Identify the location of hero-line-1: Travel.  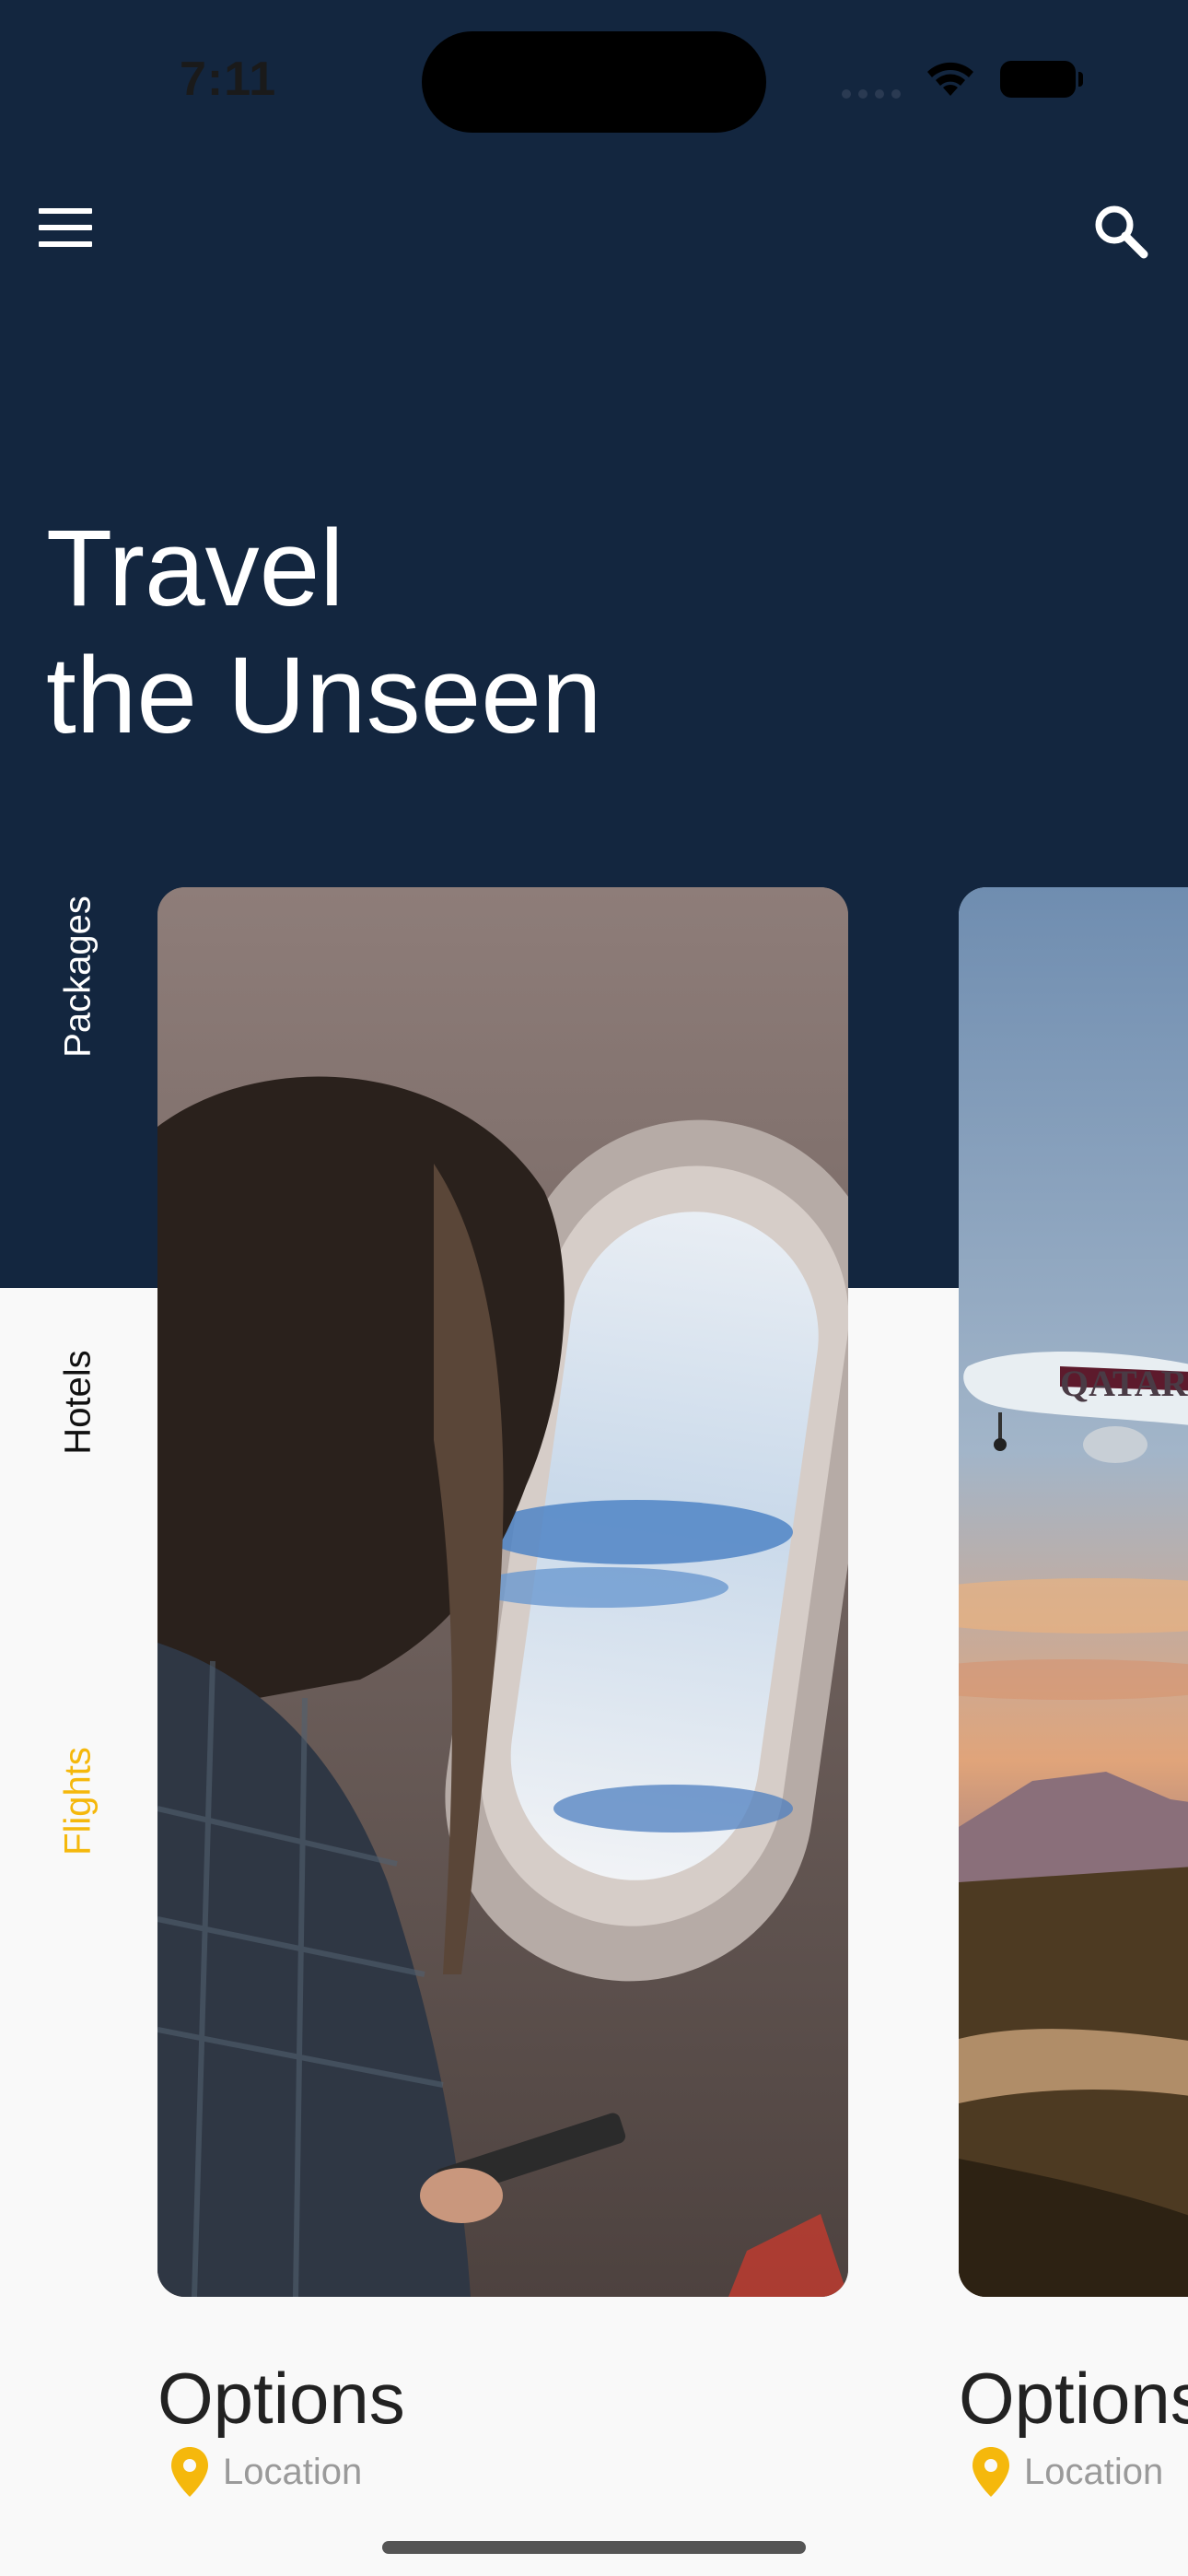
(195, 568).